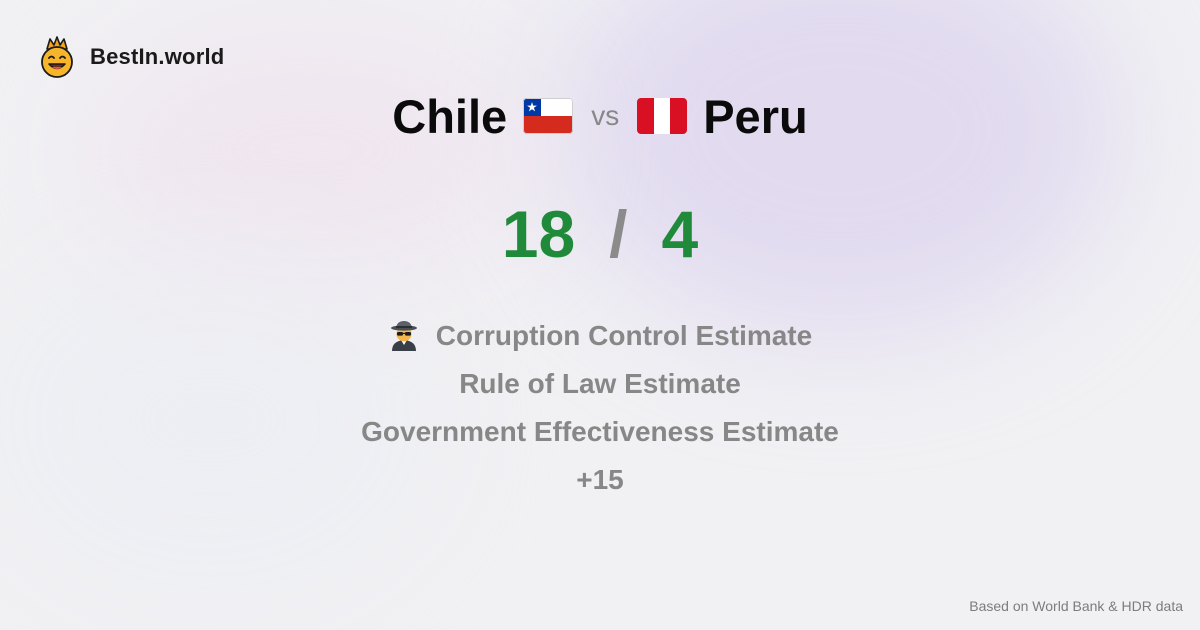 The height and width of the screenshot is (630, 1200). I want to click on brand-header: BestIn.world, so click(131, 57).